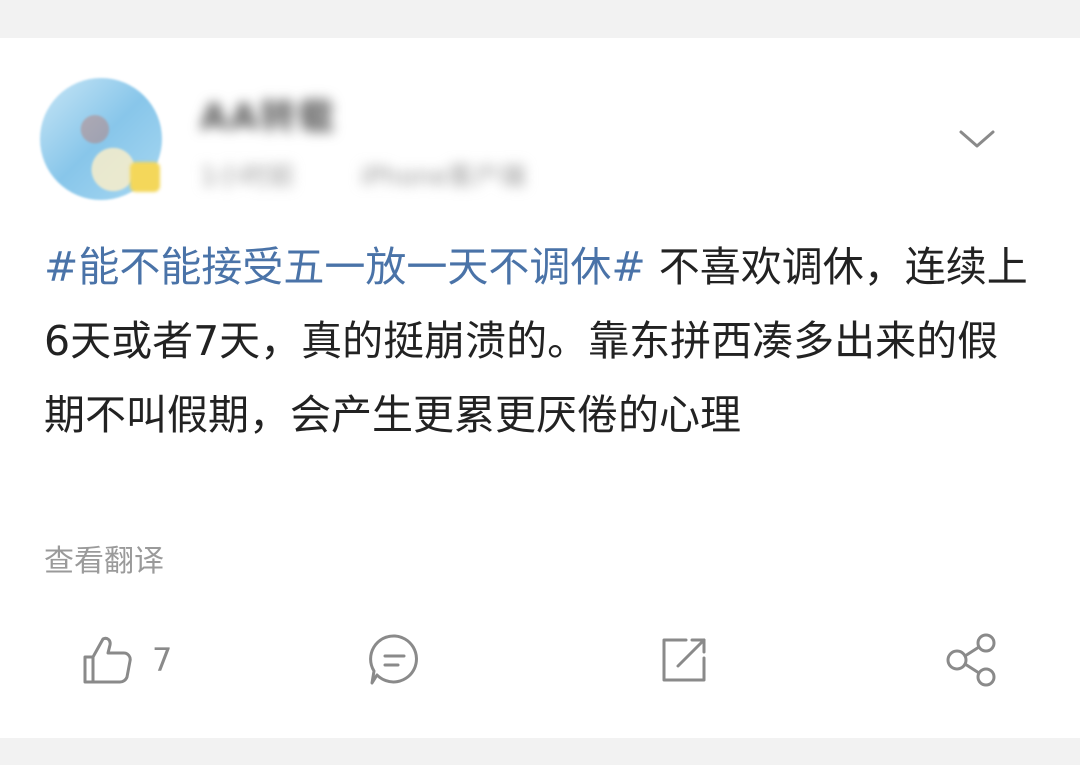 This screenshot has width=1080, height=765. What do you see at coordinates (104, 558) in the screenshot?
I see `translate-link: 查看翻译` at bounding box center [104, 558].